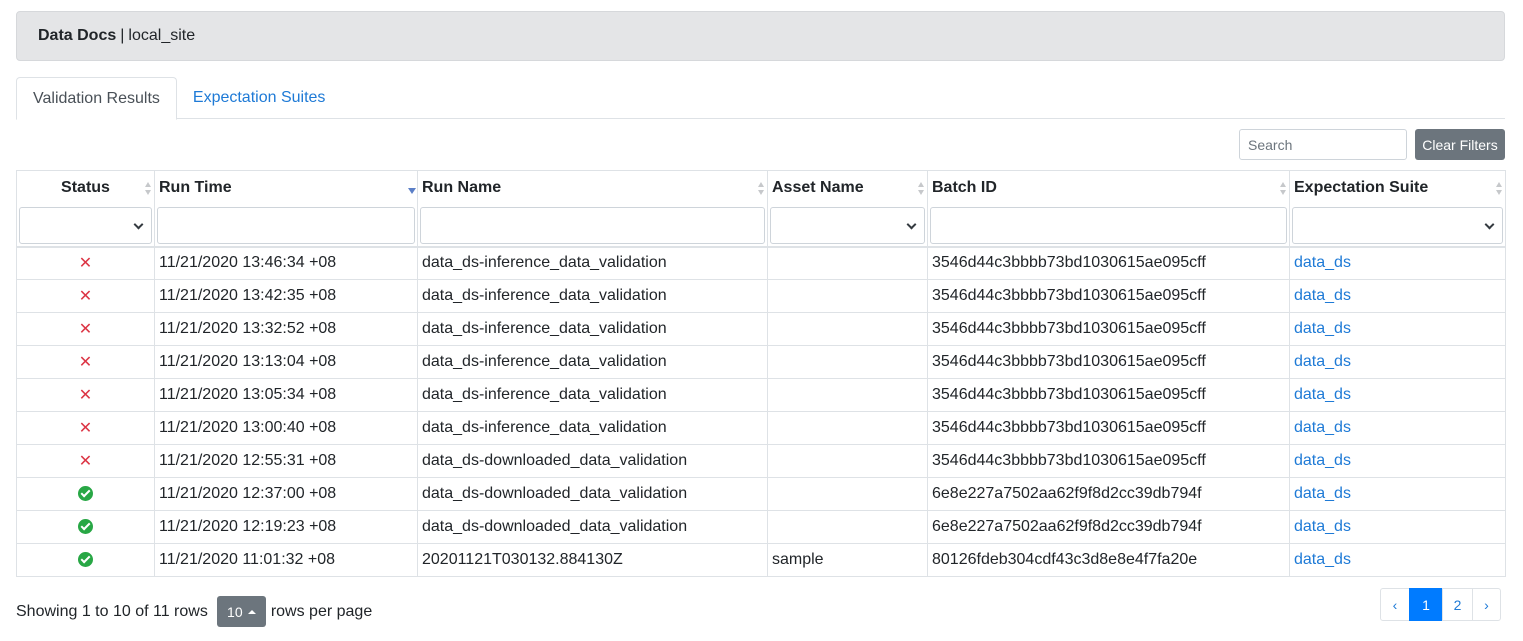 This screenshot has width=1523, height=641. Describe the element at coordinates (251, 611) in the screenshot. I see `caret-up-icon` at that location.